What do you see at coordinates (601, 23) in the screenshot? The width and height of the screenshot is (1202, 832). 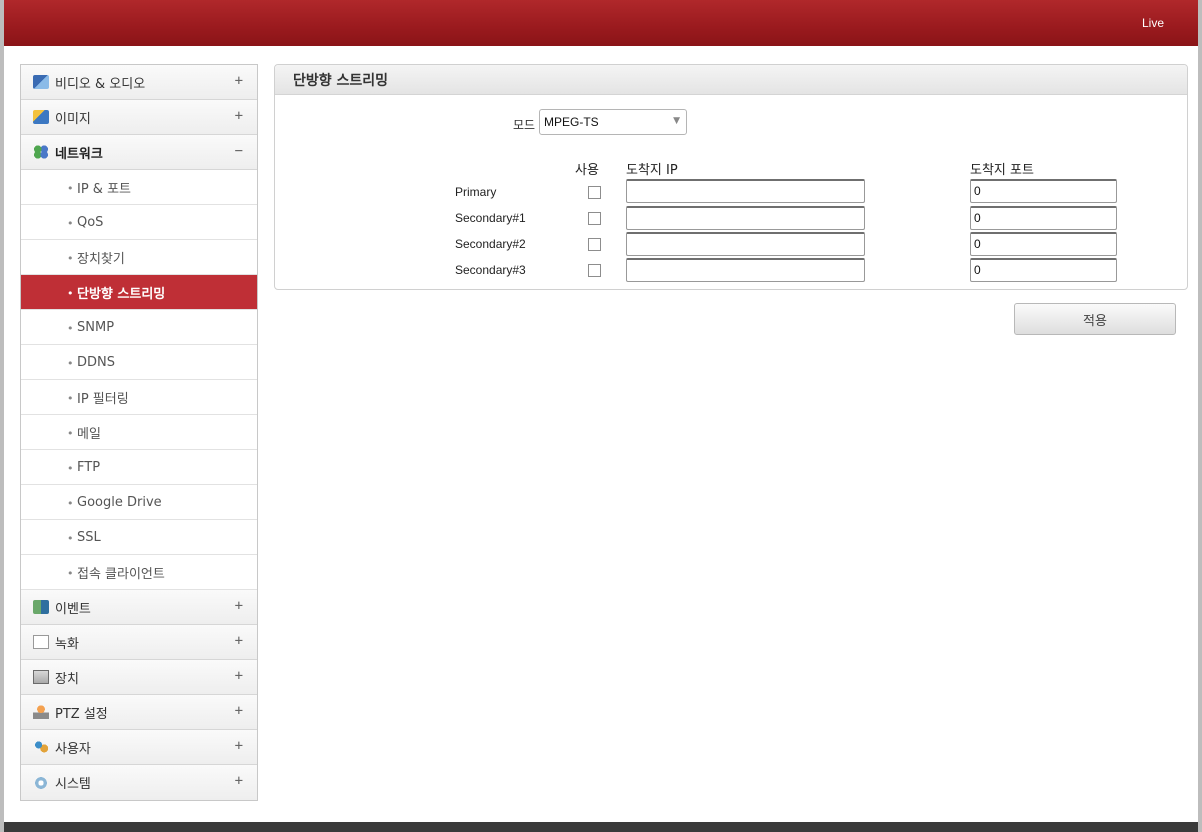 I see `top-bar: Live` at bounding box center [601, 23].